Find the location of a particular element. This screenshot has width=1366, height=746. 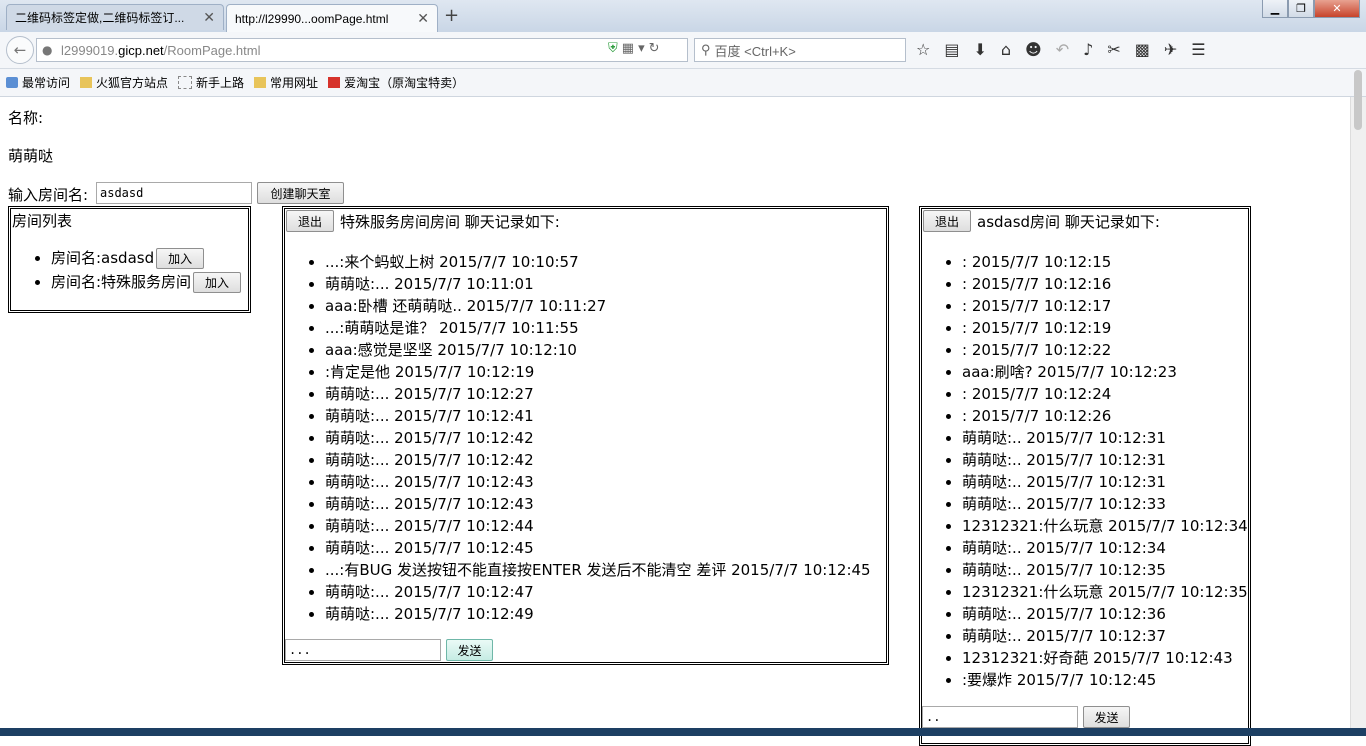

bookmark-common: 常用网址 is located at coordinates (286, 82).